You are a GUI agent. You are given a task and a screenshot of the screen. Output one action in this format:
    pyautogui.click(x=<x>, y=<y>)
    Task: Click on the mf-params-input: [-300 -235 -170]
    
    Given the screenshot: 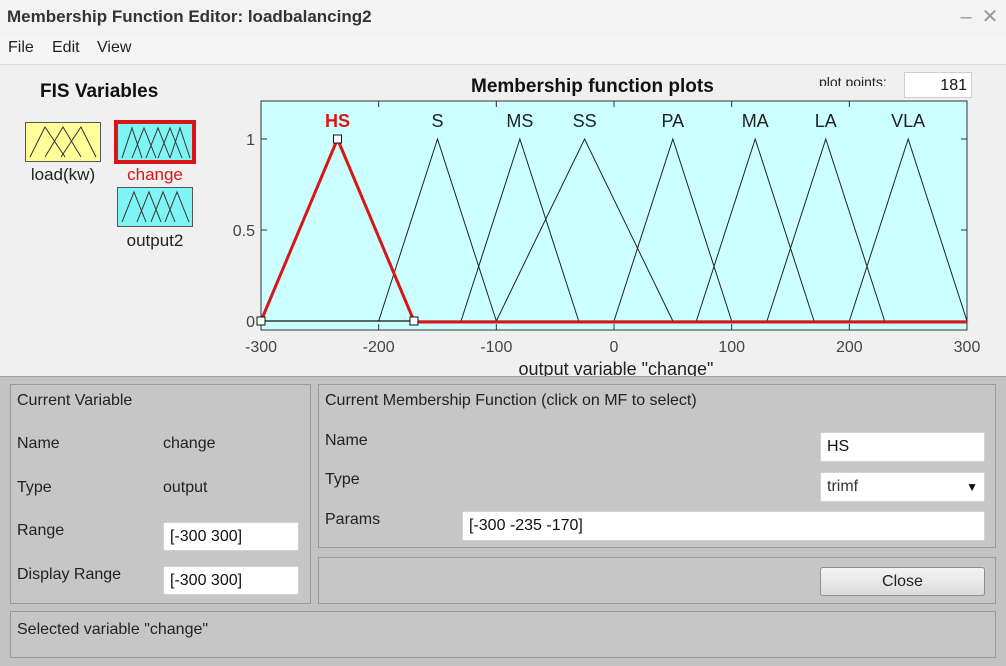 What is the action you would take?
    pyautogui.click(x=723, y=526)
    